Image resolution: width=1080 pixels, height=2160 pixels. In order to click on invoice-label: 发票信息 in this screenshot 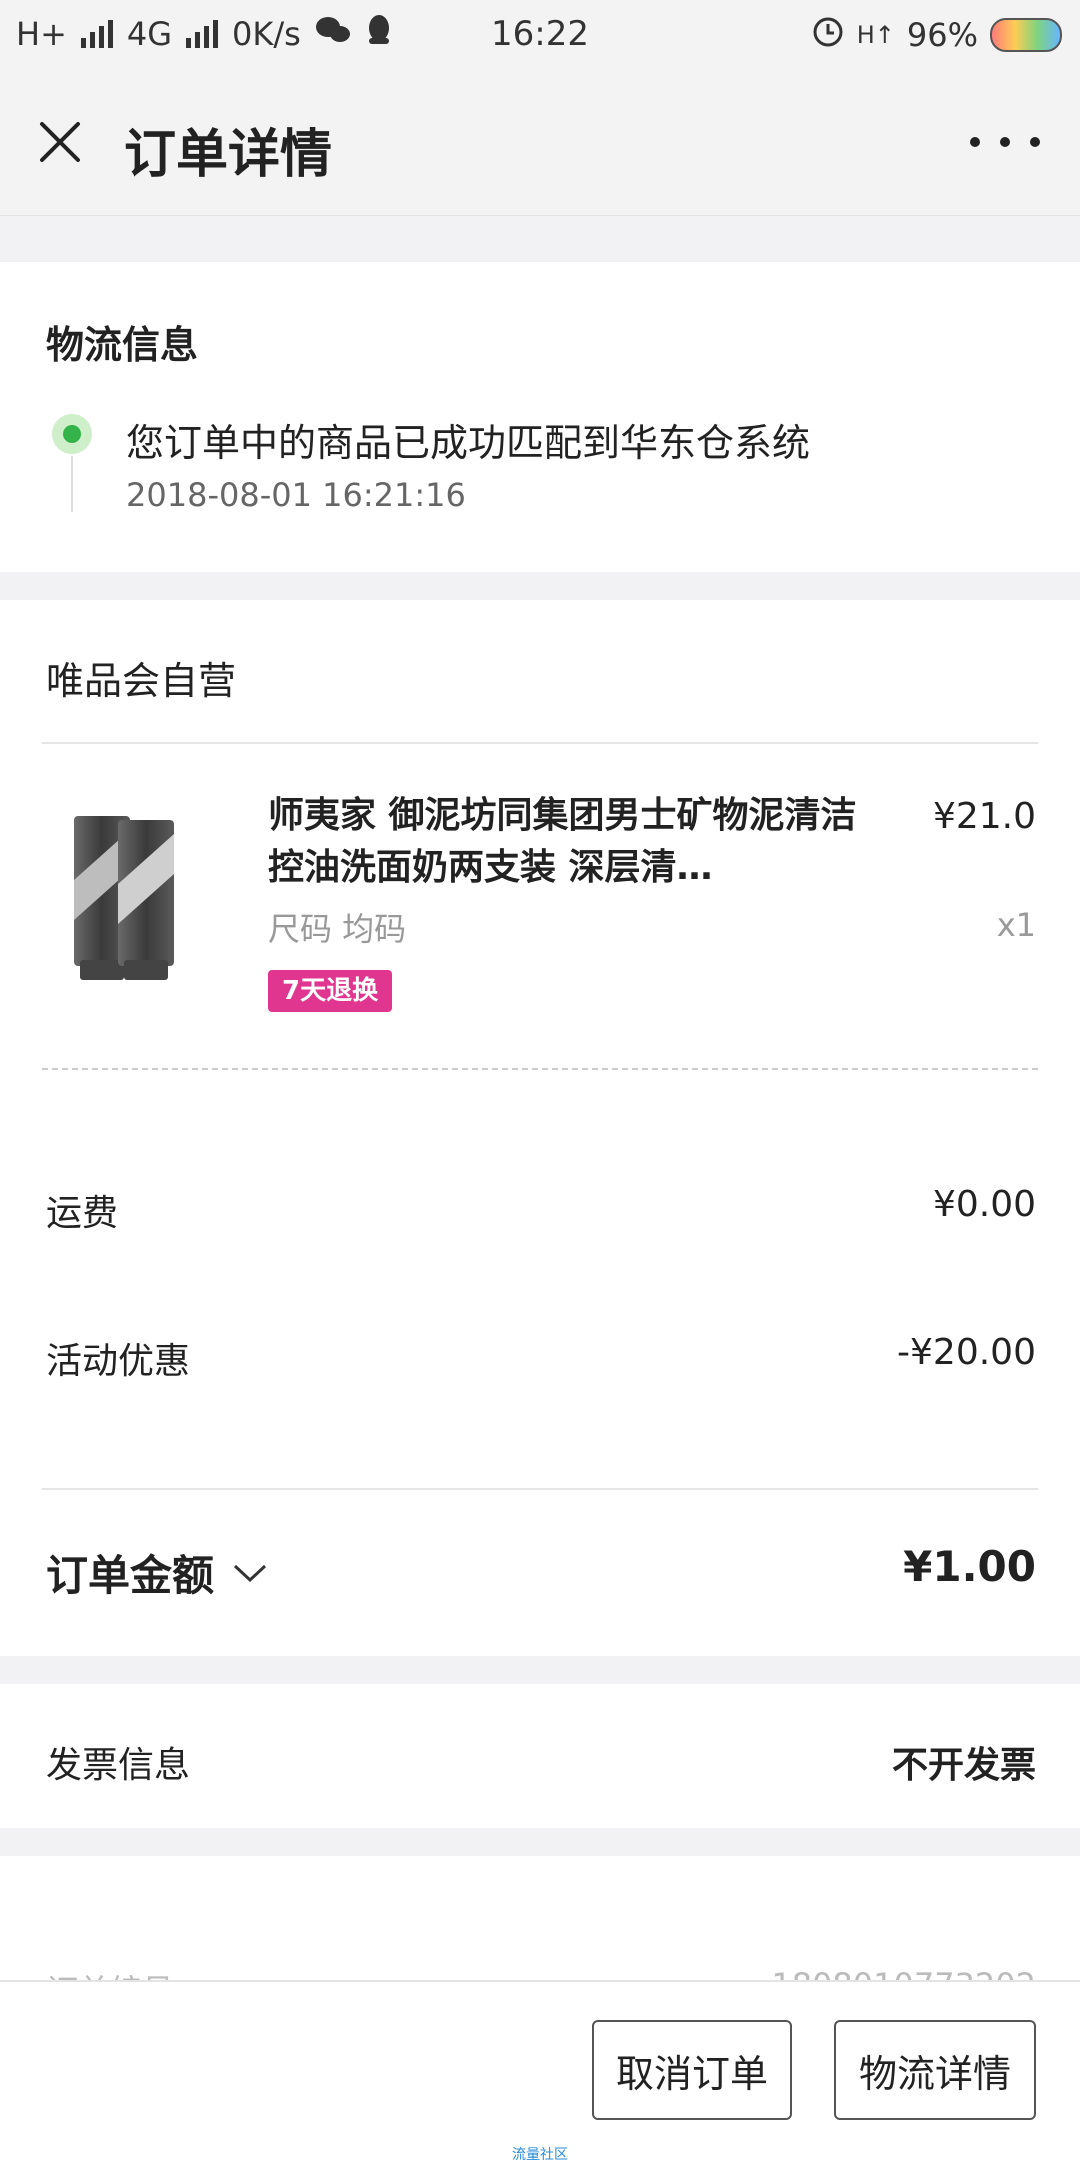, I will do `click(118, 1765)`.